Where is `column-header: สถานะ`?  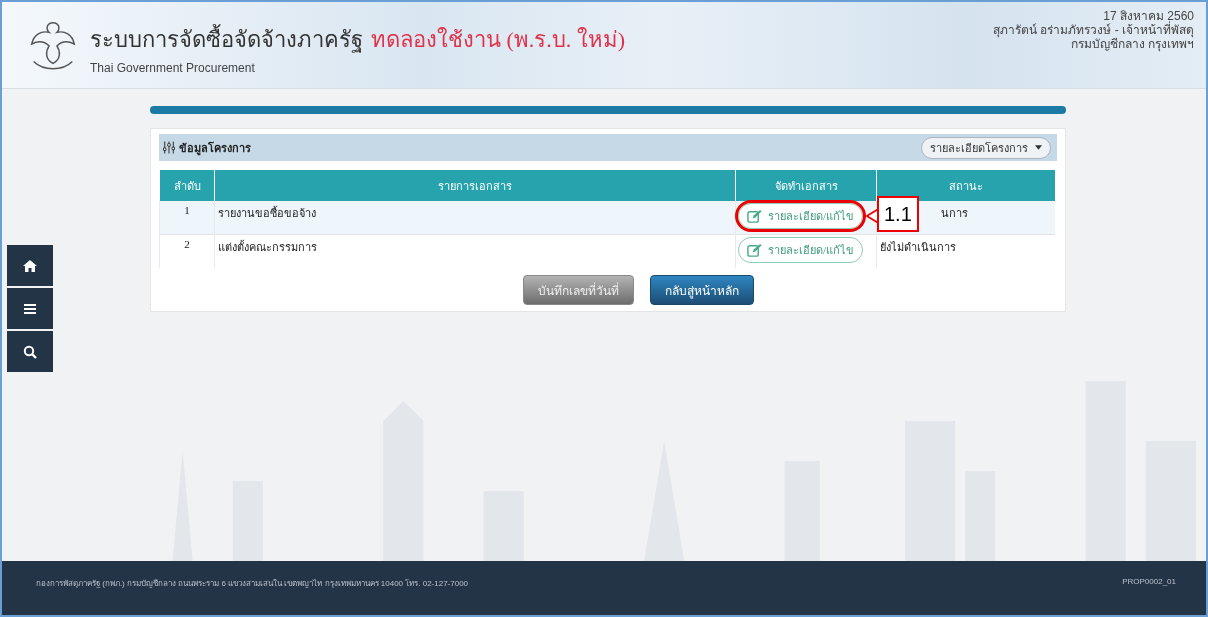 column-header: สถานะ is located at coordinates (965, 185).